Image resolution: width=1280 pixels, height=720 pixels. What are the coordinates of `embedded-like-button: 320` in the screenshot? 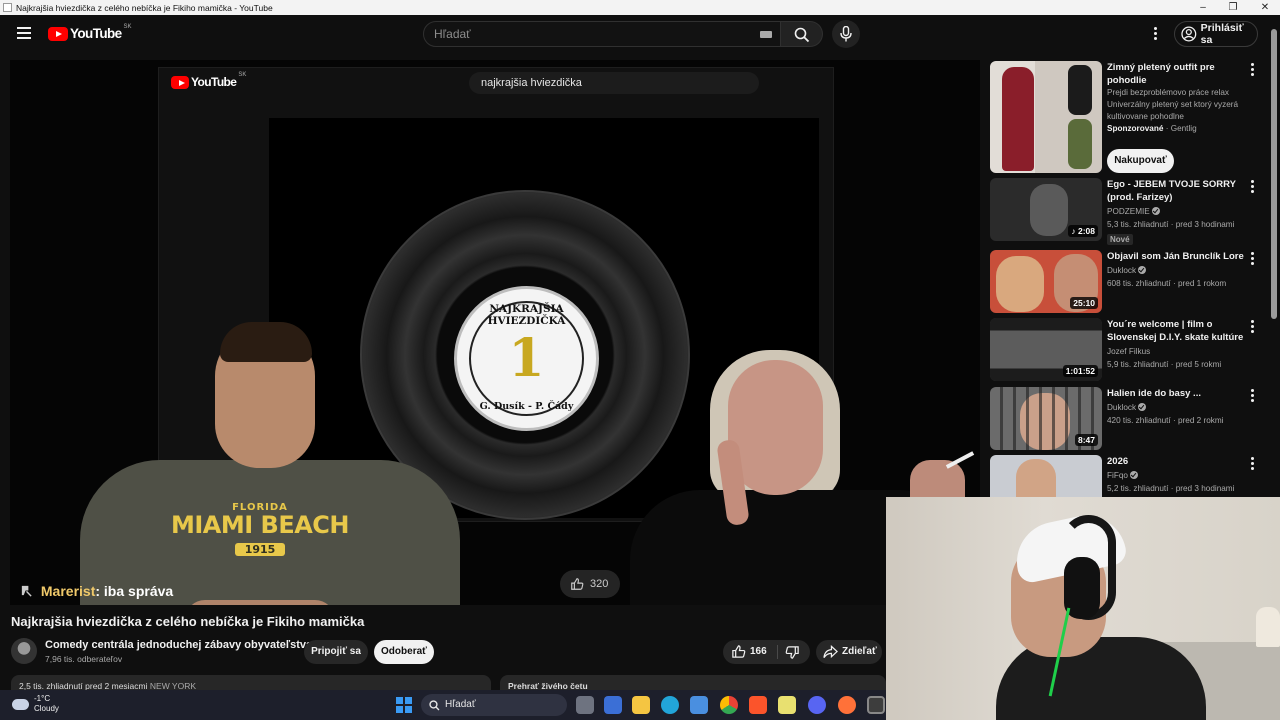 It's located at (590, 584).